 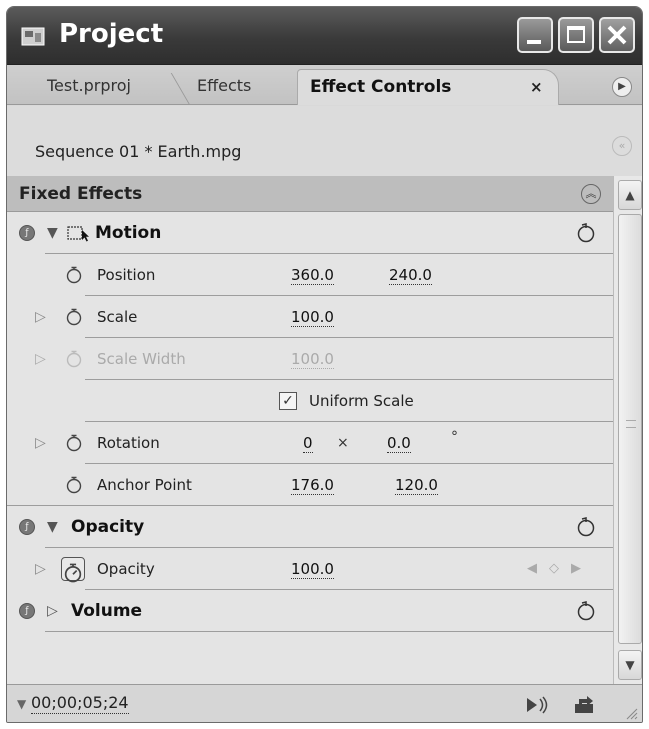 What do you see at coordinates (111, 34) in the screenshot?
I see `window-title: Project` at bounding box center [111, 34].